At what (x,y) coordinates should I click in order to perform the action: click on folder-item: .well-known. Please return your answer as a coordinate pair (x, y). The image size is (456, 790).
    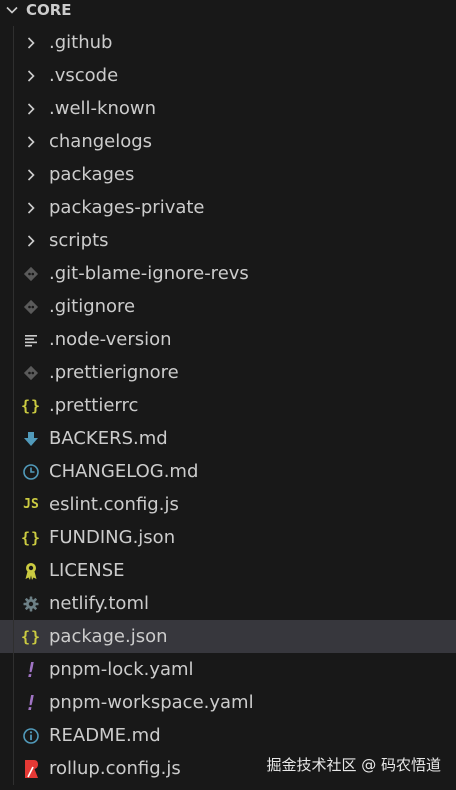
    Looking at the image, I should click on (228, 108).